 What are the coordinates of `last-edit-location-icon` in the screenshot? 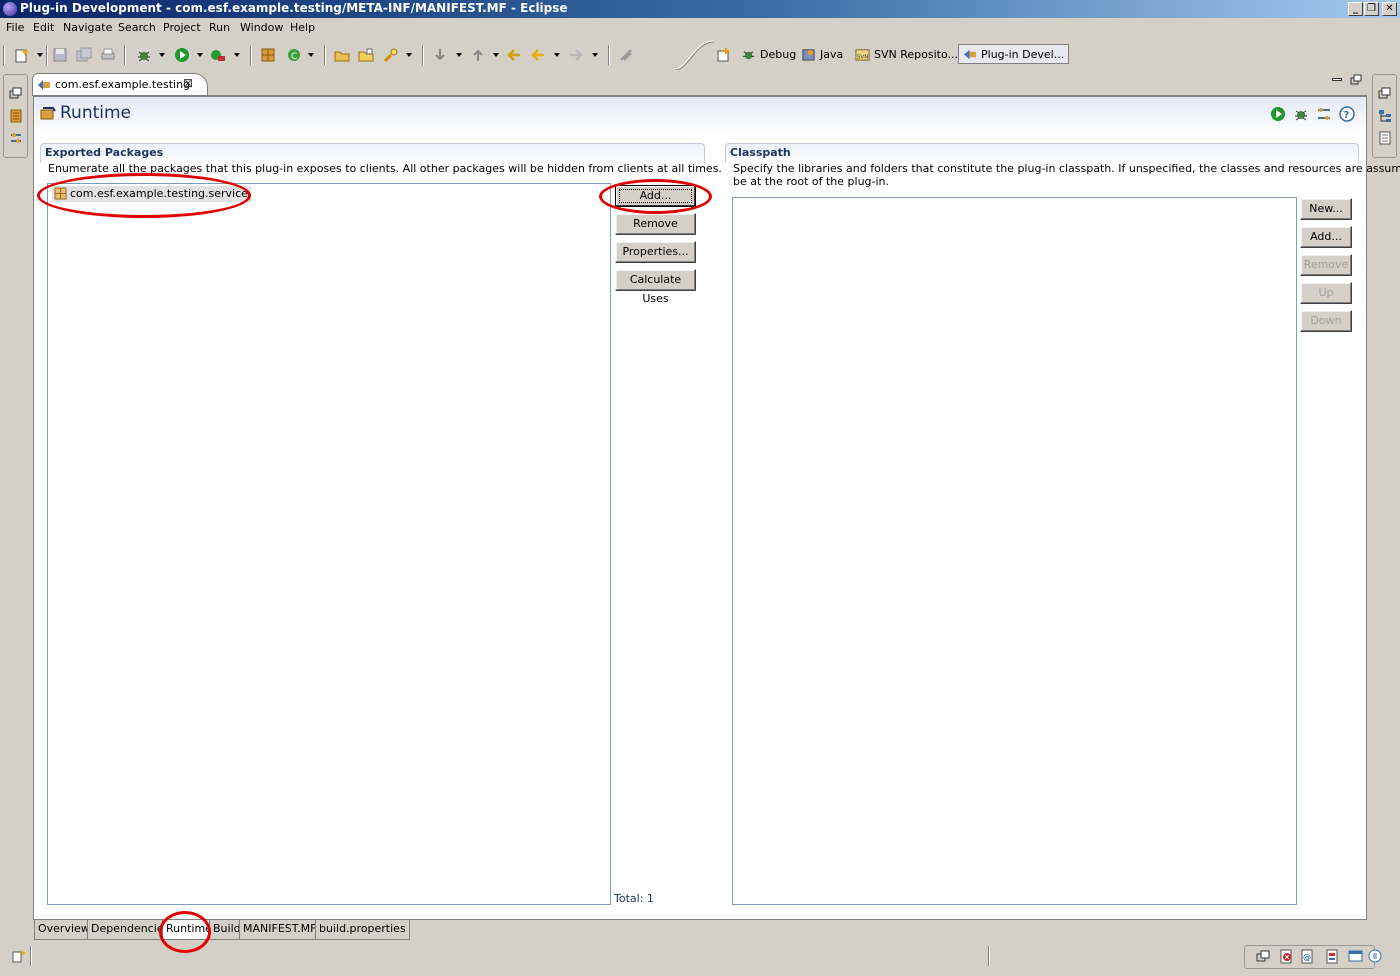 It's located at (514, 55).